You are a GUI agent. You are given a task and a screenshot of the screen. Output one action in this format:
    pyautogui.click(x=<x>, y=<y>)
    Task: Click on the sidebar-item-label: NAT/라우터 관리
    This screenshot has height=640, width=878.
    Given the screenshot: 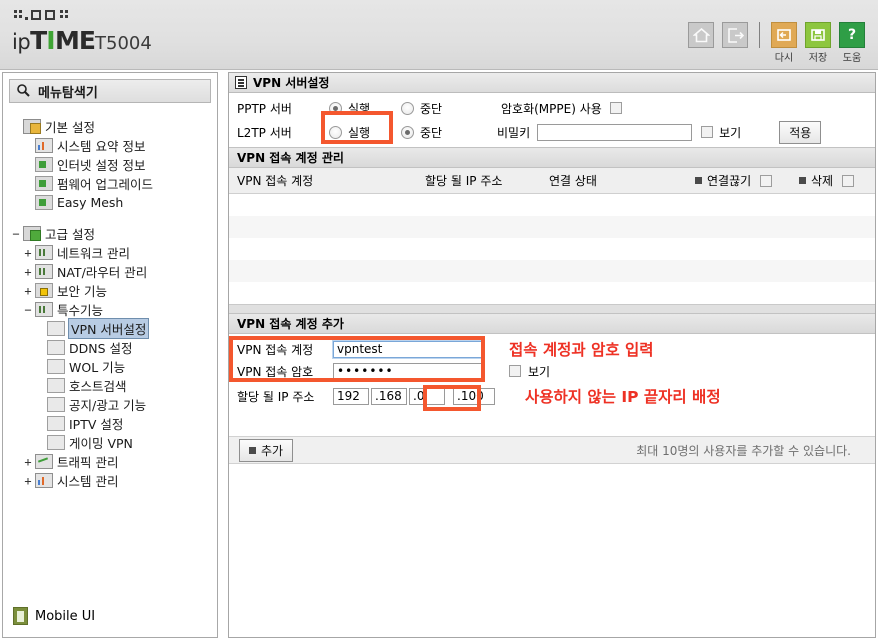 What is the action you would take?
    pyautogui.click(x=102, y=272)
    